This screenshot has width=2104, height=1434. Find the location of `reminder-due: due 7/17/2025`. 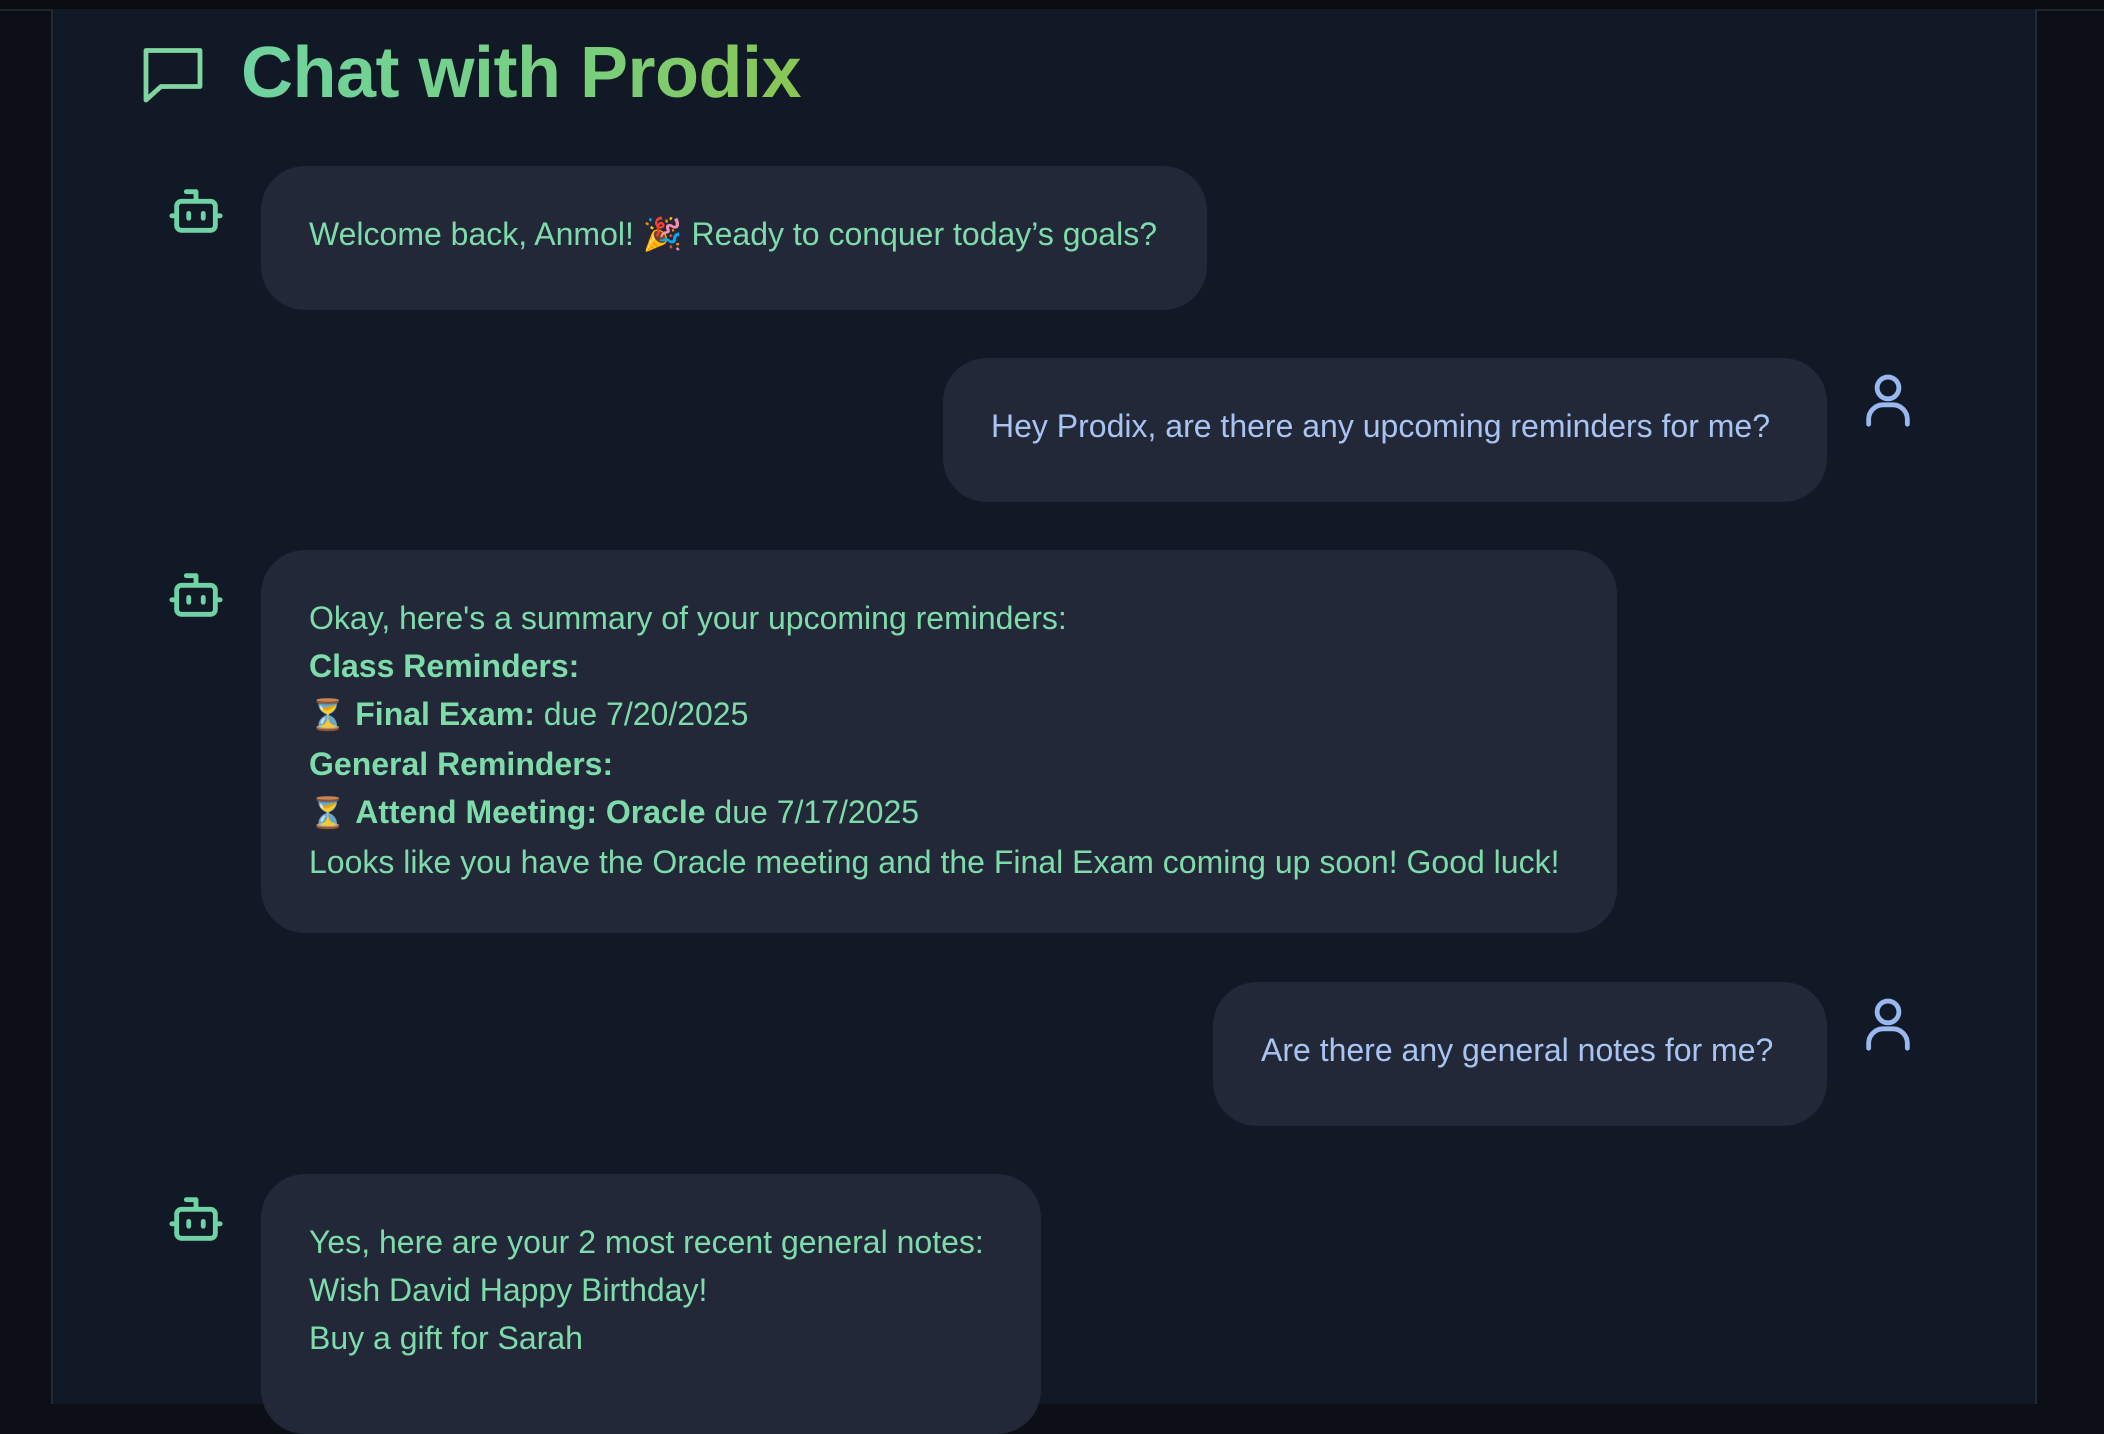

reminder-due: due 7/17/2025 is located at coordinates (817, 812).